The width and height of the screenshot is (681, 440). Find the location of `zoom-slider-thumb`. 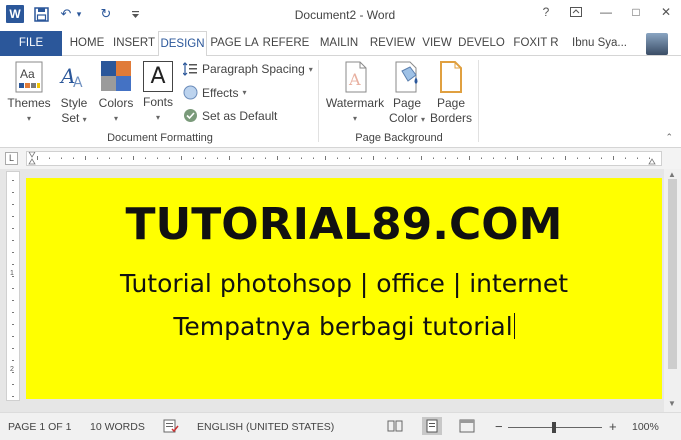

zoom-slider-thumb is located at coordinates (554, 427).